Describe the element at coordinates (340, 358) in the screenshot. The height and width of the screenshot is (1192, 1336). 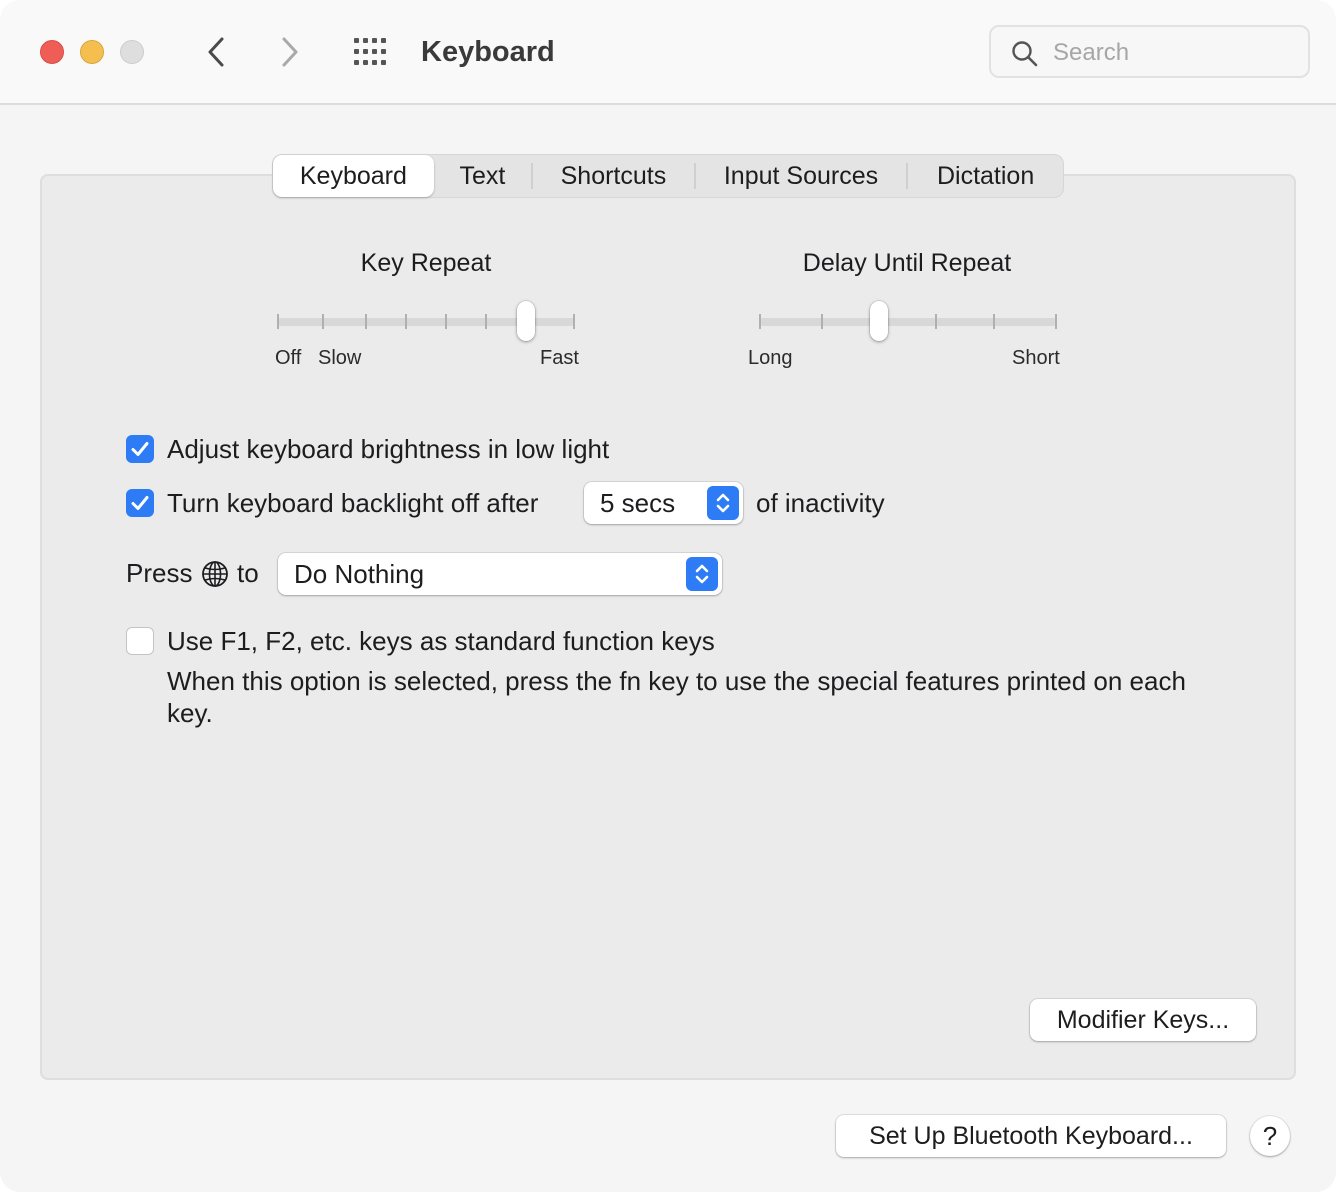
I see `key-repeat-slow-label: Slow` at that location.